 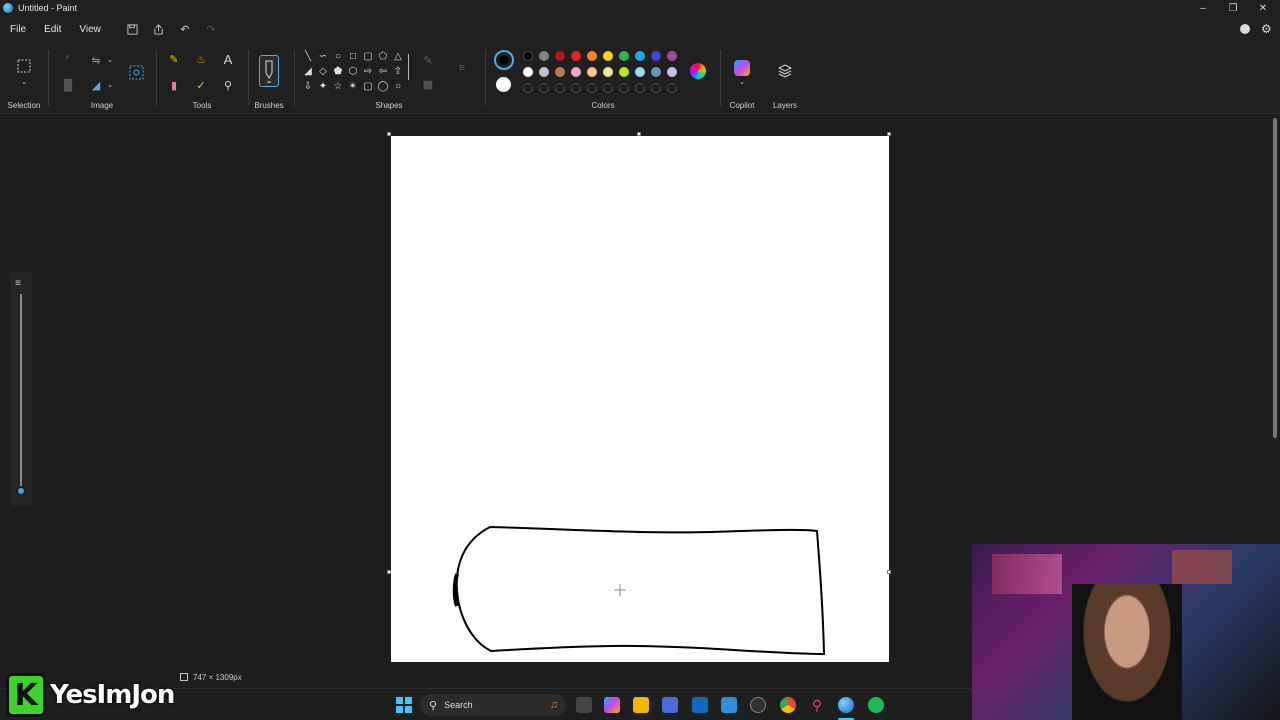 I want to click on menu-view: View, so click(x=90, y=29).